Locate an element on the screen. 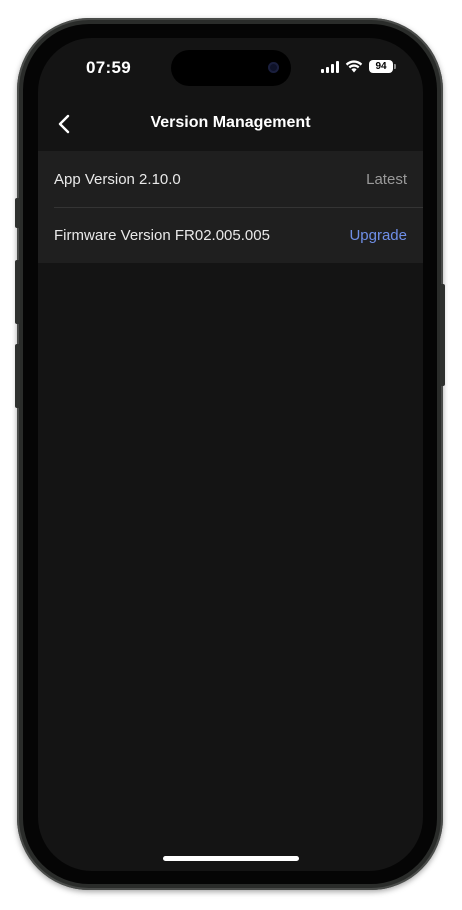 The image size is (462, 910). cellular-signal-icon is located at coordinates (330, 66).